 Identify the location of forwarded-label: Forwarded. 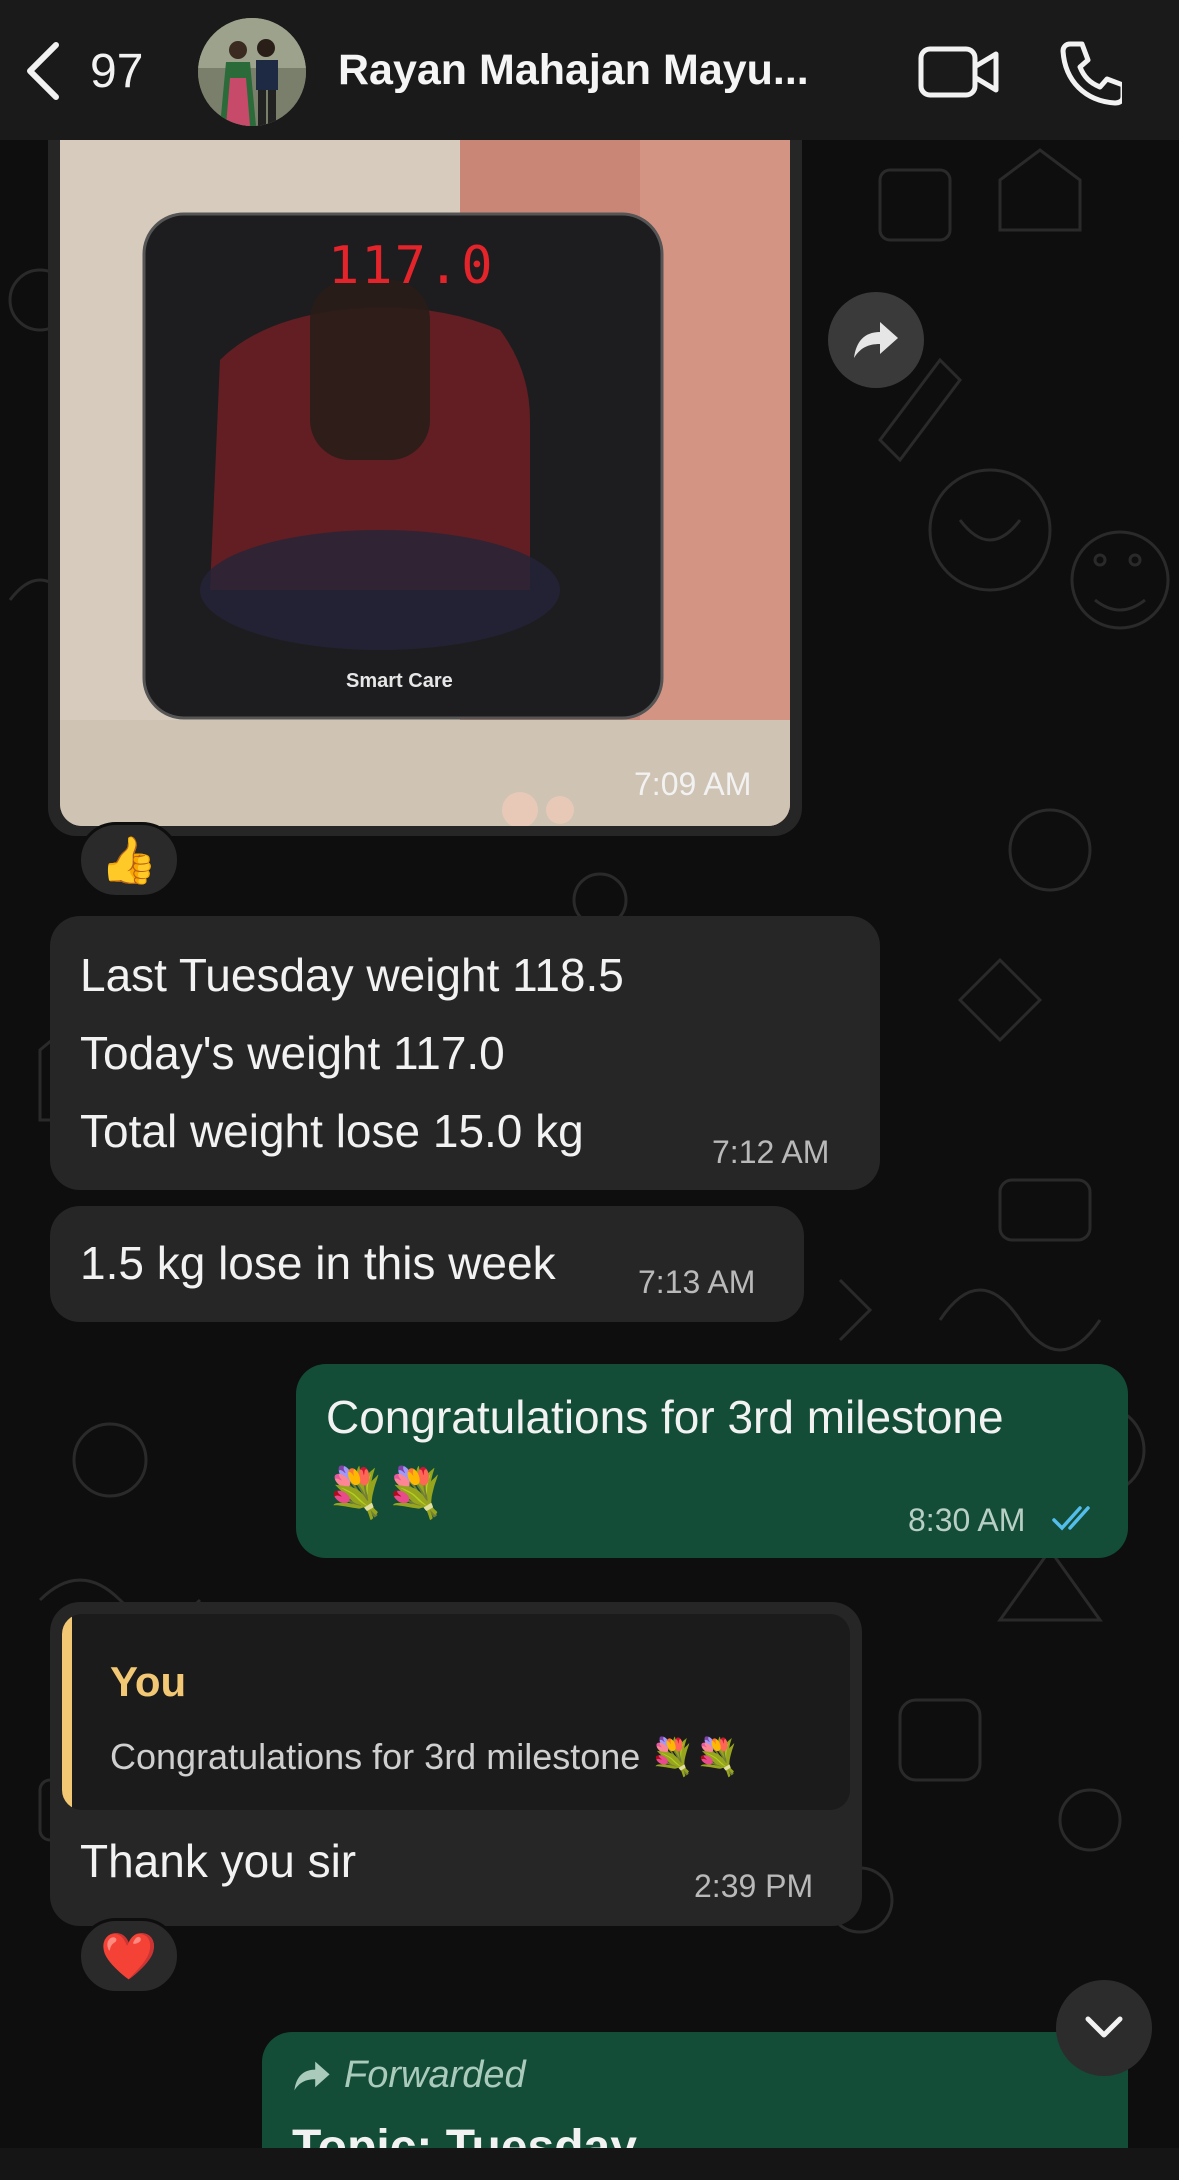
(409, 2075).